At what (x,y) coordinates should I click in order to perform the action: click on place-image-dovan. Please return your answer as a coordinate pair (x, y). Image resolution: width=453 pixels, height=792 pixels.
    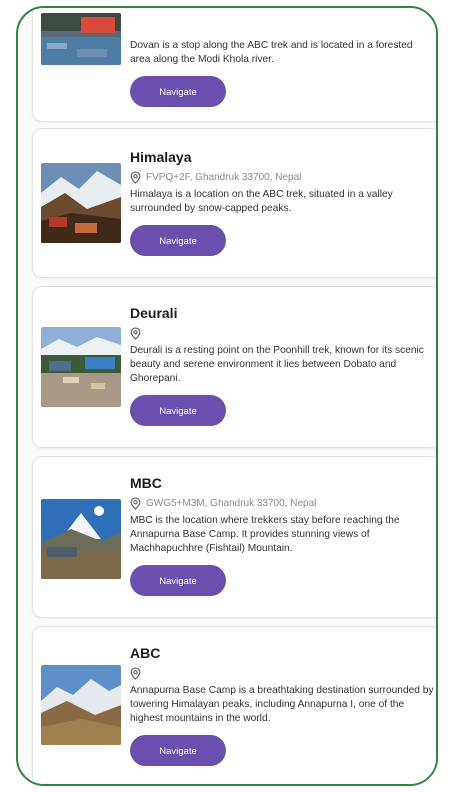
    Looking at the image, I should click on (81, 39).